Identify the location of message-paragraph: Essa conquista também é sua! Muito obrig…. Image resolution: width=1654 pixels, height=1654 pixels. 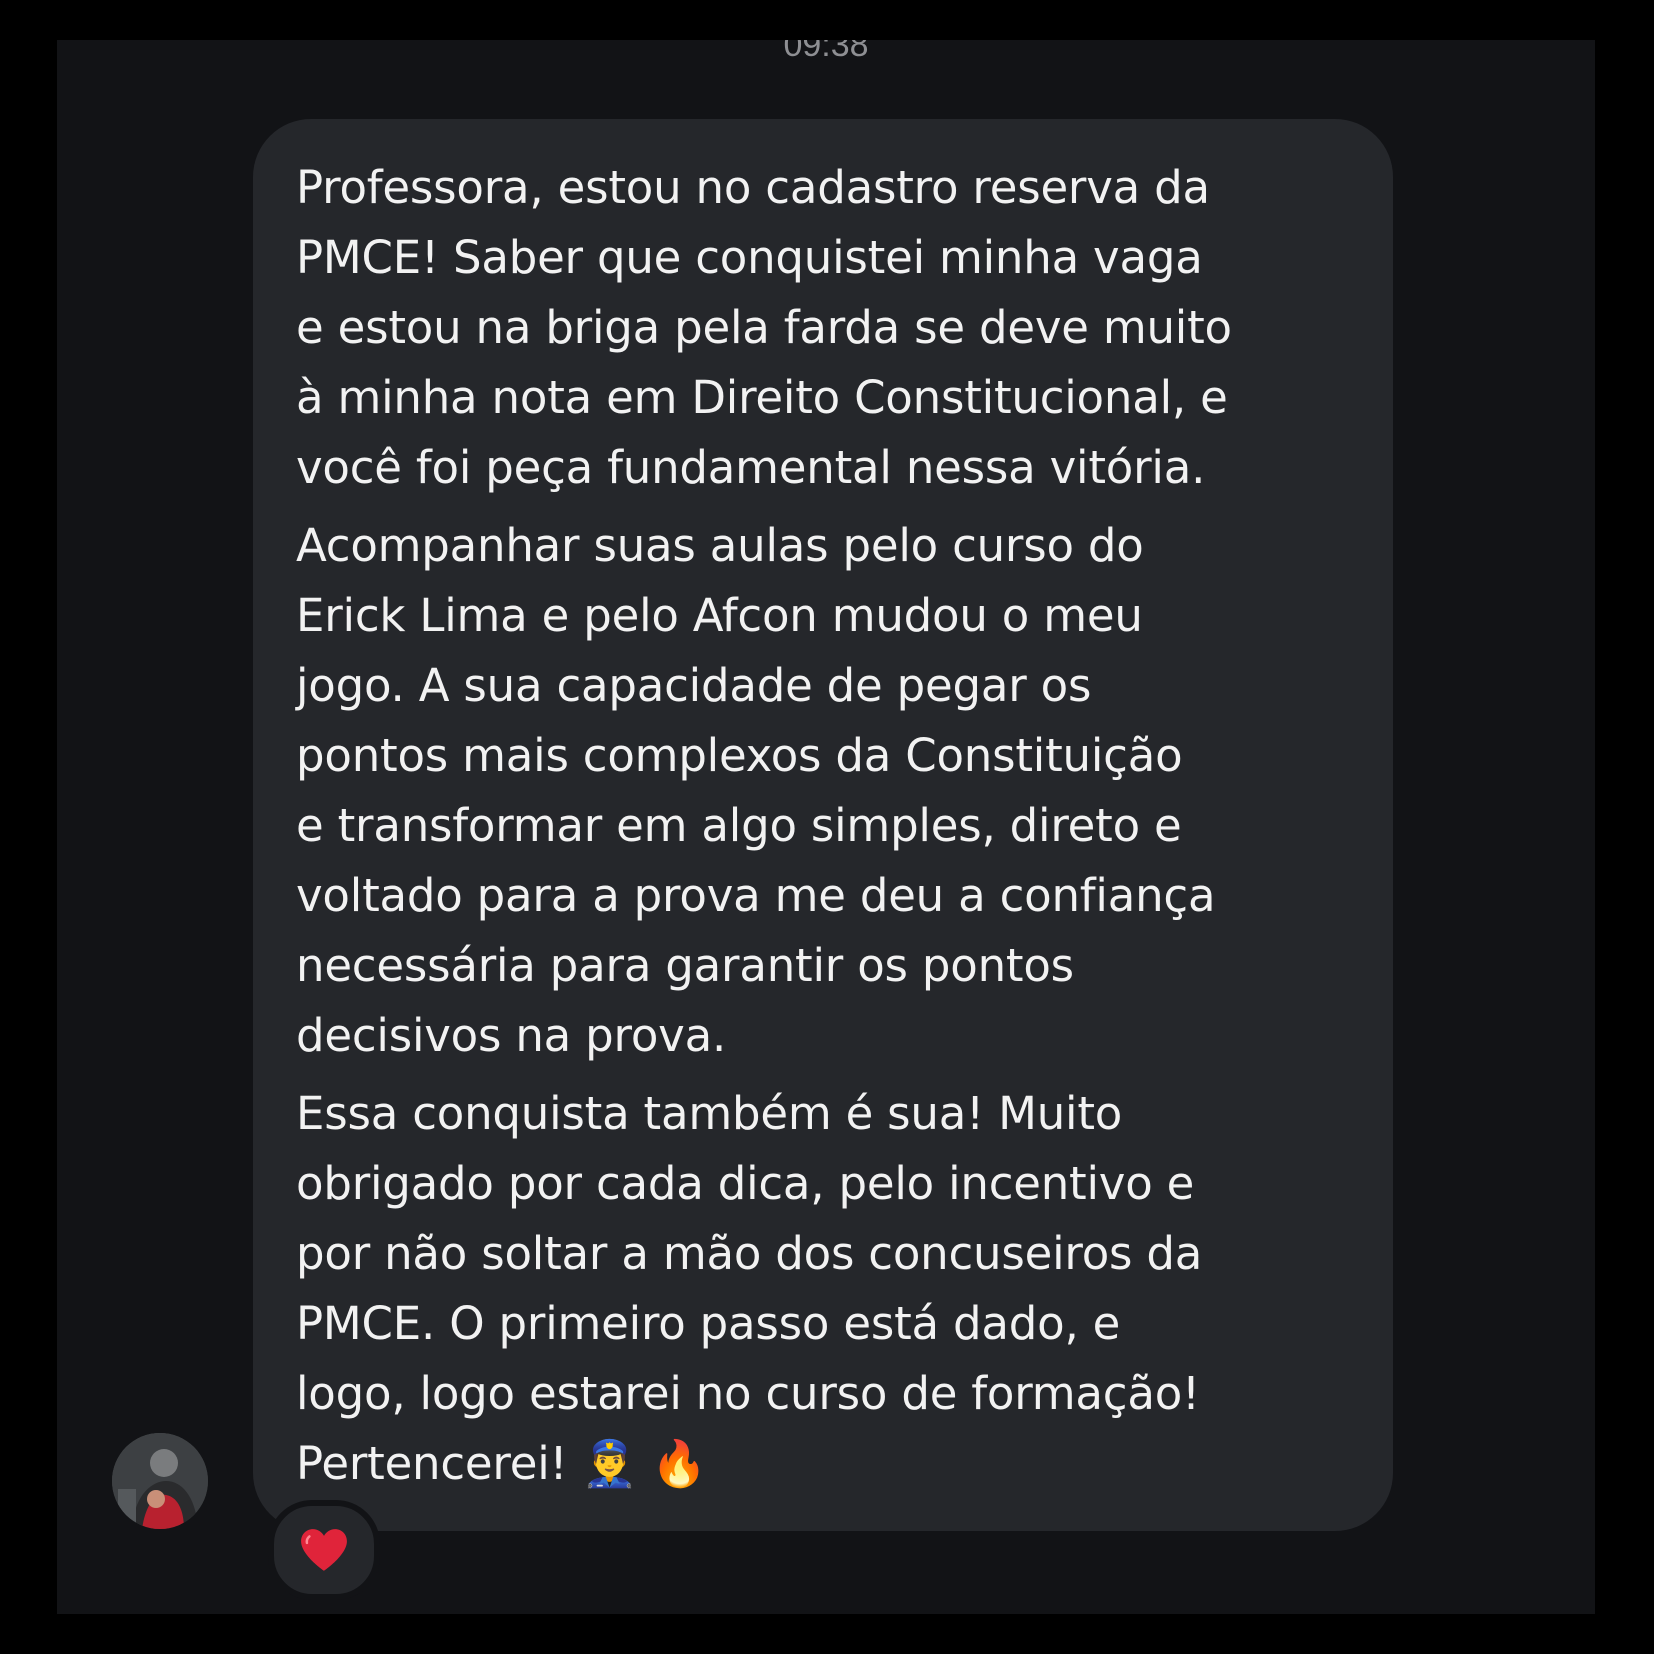
(749, 1288).